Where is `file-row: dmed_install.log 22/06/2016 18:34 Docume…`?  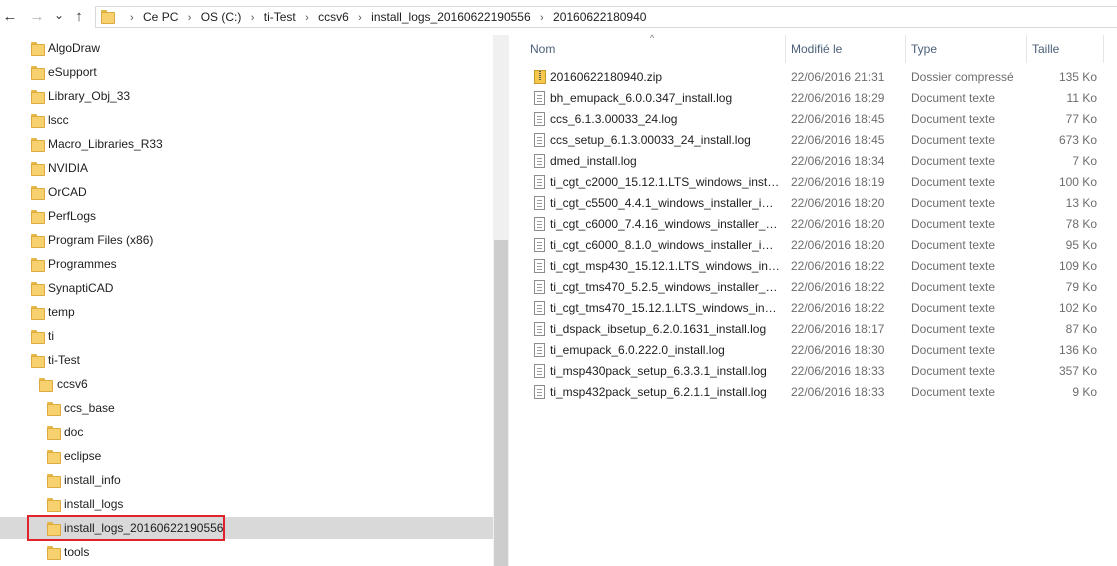 file-row: dmed_install.log 22/06/2016 18:34 Docume… is located at coordinates (813, 161).